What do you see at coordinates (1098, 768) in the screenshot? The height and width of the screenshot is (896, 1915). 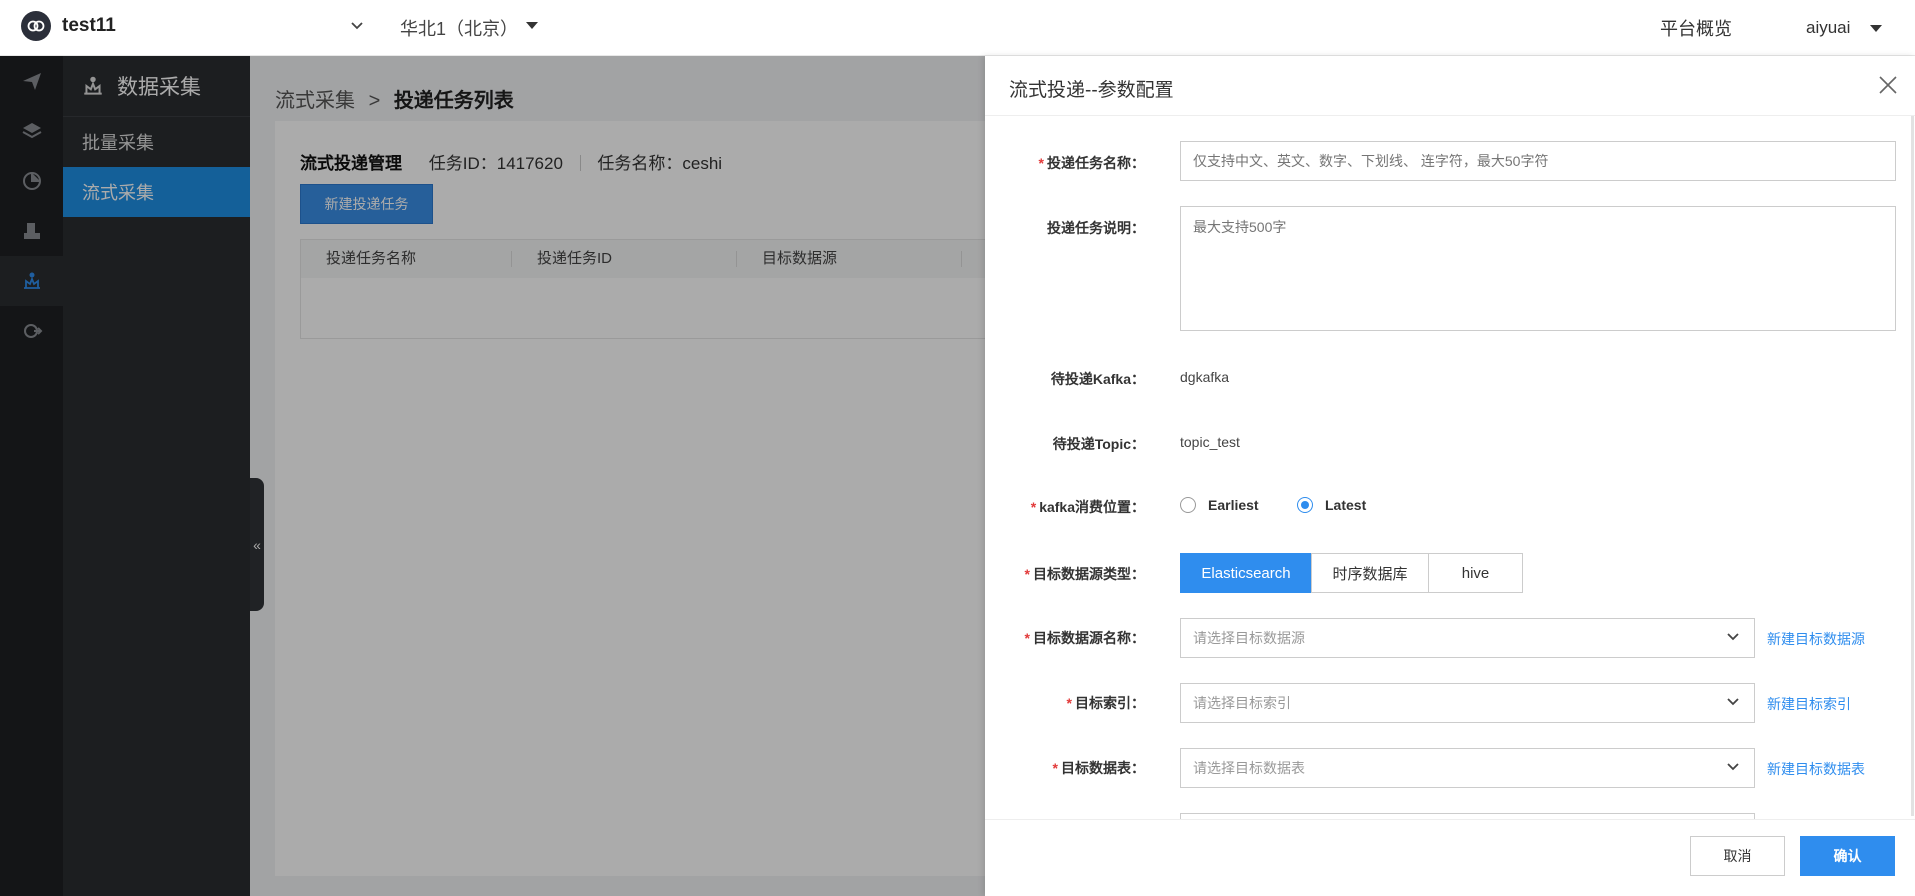 I see `table-label: * 目标数据表：` at bounding box center [1098, 768].